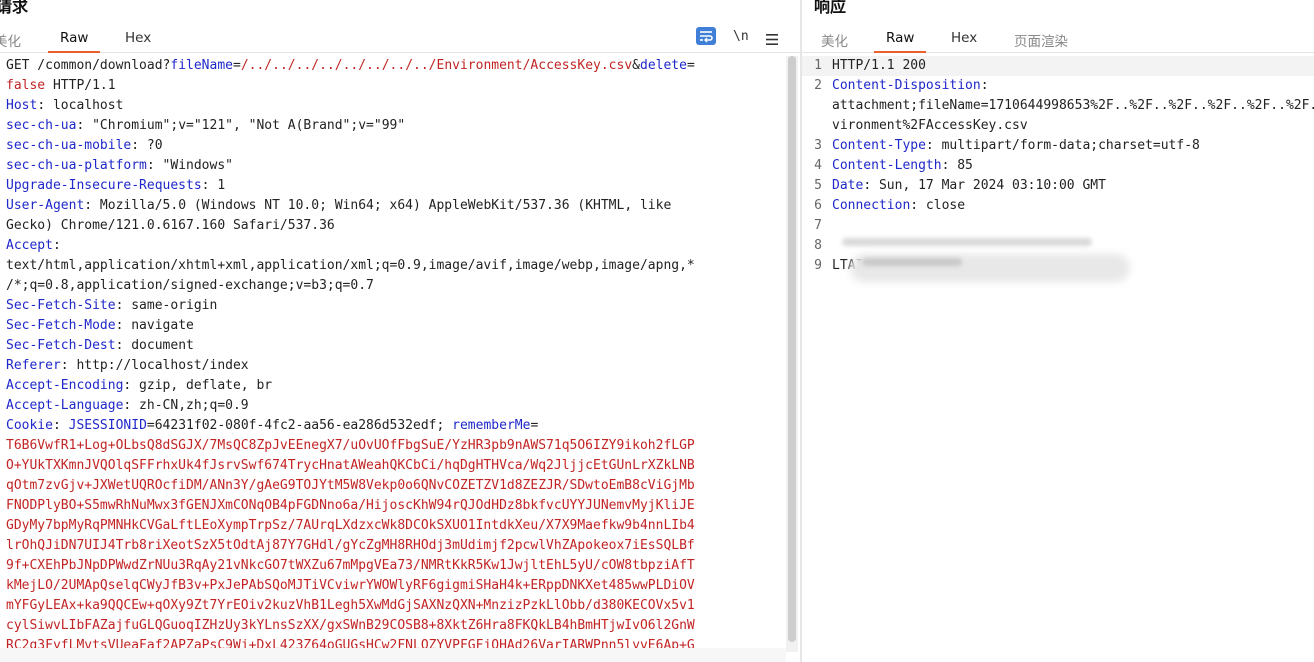 This screenshot has width=1314, height=662. I want to click on header-key: Sec-Fetch-Mode, so click(61, 325).